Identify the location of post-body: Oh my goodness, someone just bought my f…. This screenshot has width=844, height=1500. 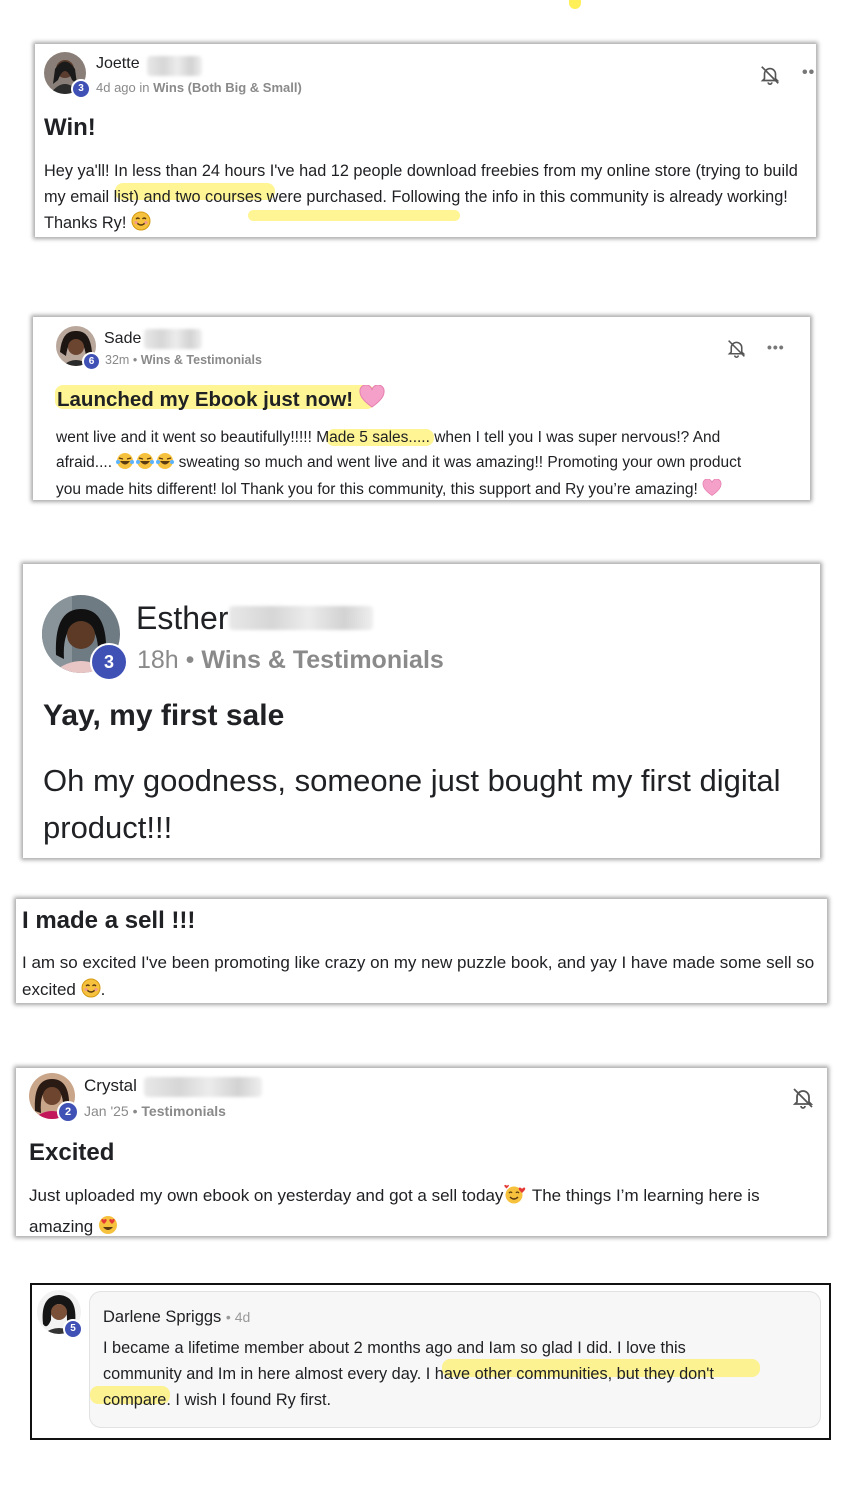
(412, 804).